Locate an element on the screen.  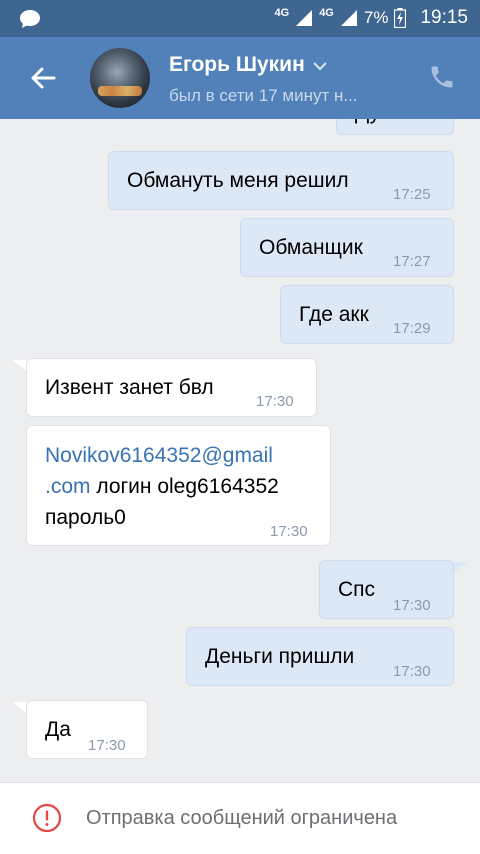
message-text: Где акк is located at coordinates (334, 314).